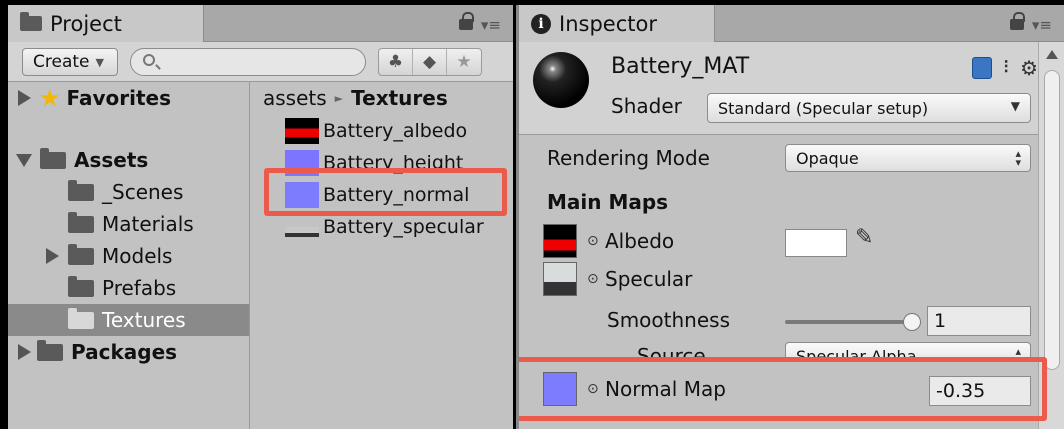  I want to click on tree-item-prefabs: Prefabs, so click(128, 288).